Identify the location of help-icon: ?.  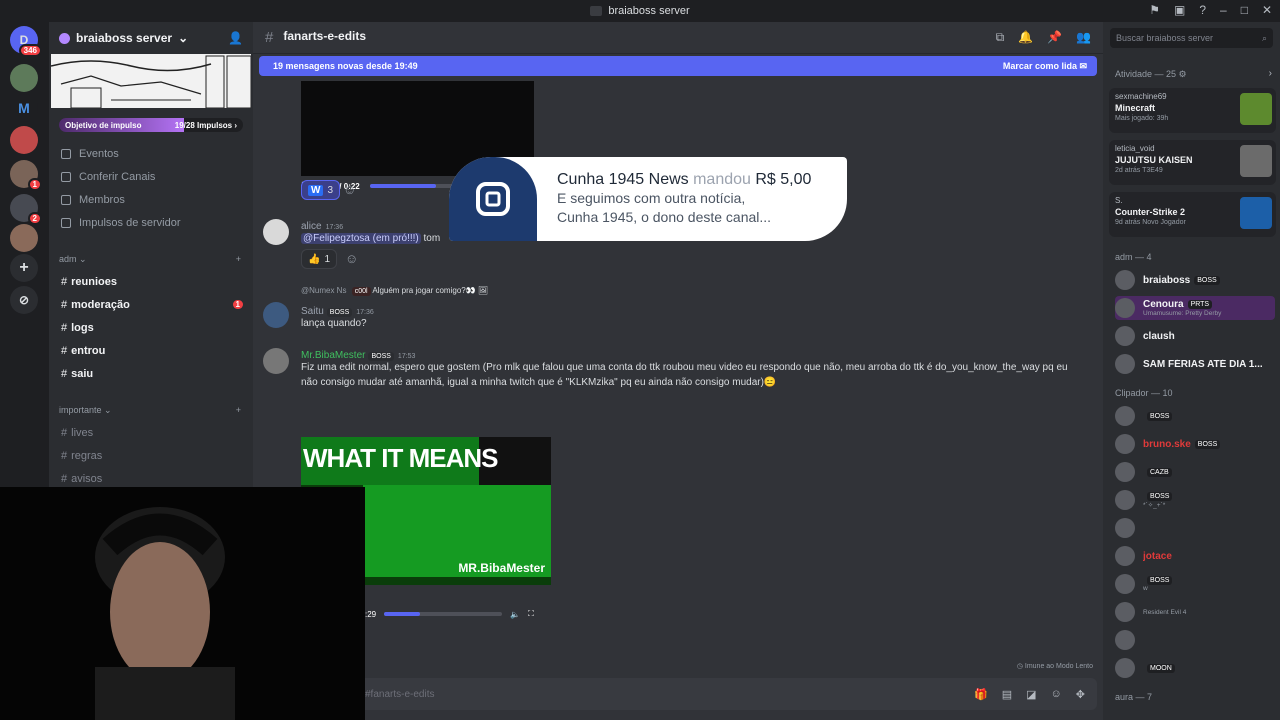
(1202, 10).